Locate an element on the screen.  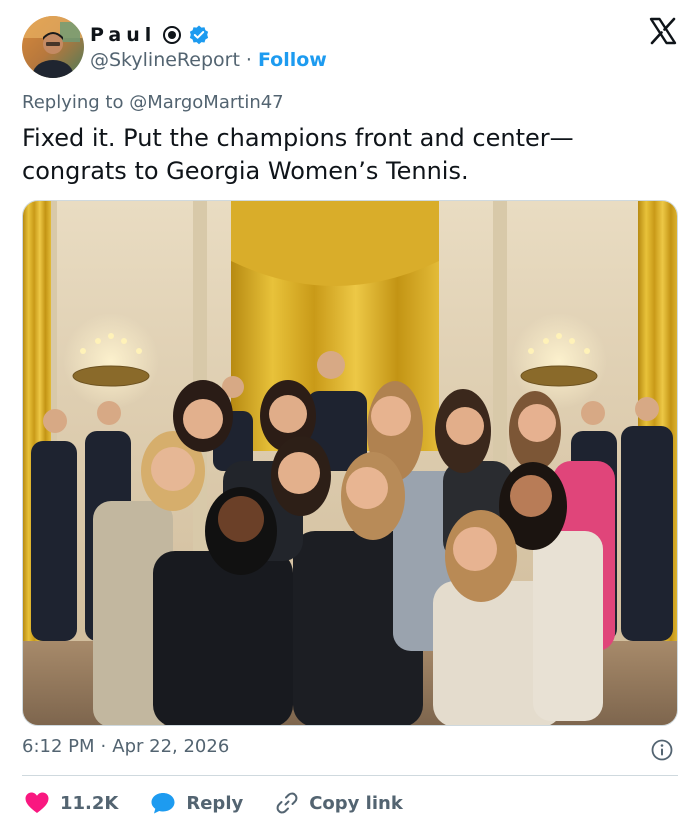
reply-button: Reply is located at coordinates (196, 803).